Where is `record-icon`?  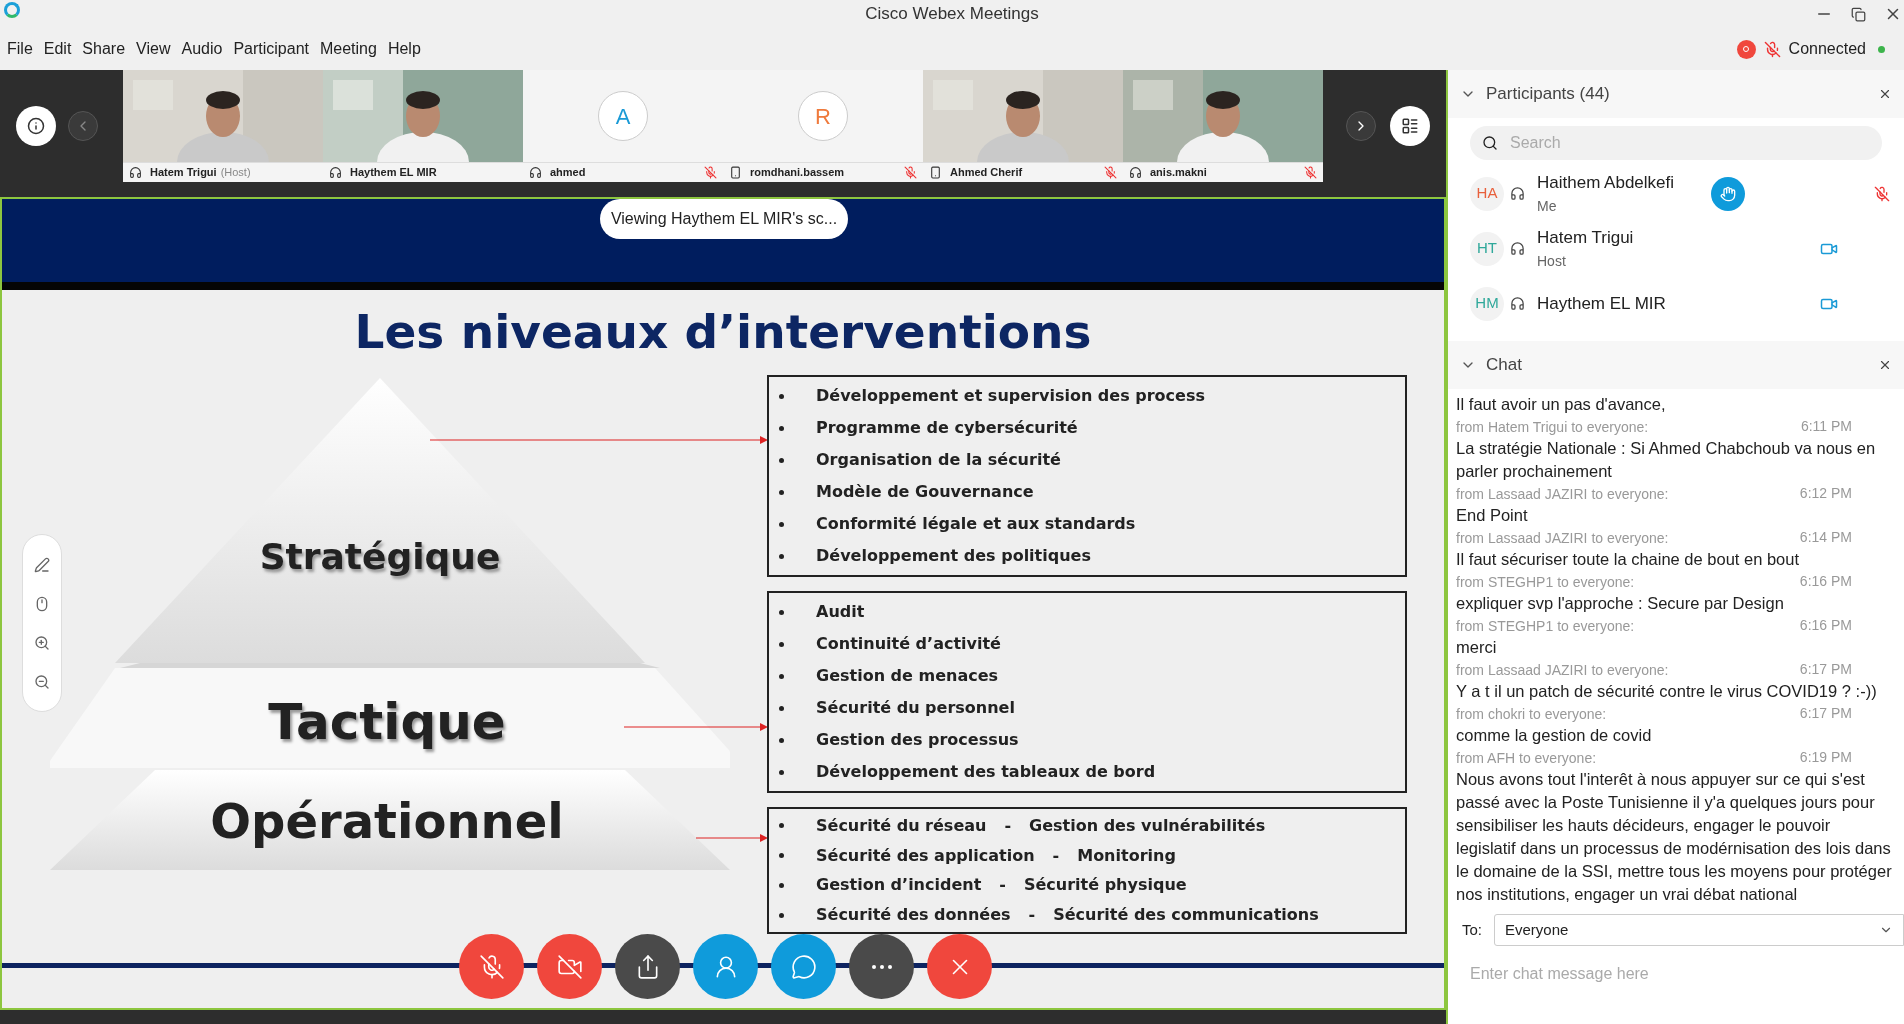 record-icon is located at coordinates (1746, 49).